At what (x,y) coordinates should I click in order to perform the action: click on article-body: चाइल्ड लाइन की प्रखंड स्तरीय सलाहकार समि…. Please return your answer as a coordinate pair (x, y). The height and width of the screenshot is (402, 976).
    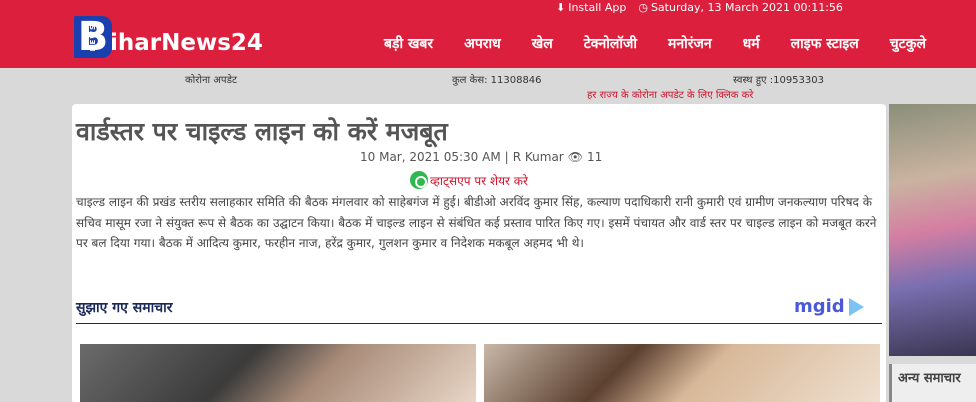
    Looking at the image, I should click on (476, 222).